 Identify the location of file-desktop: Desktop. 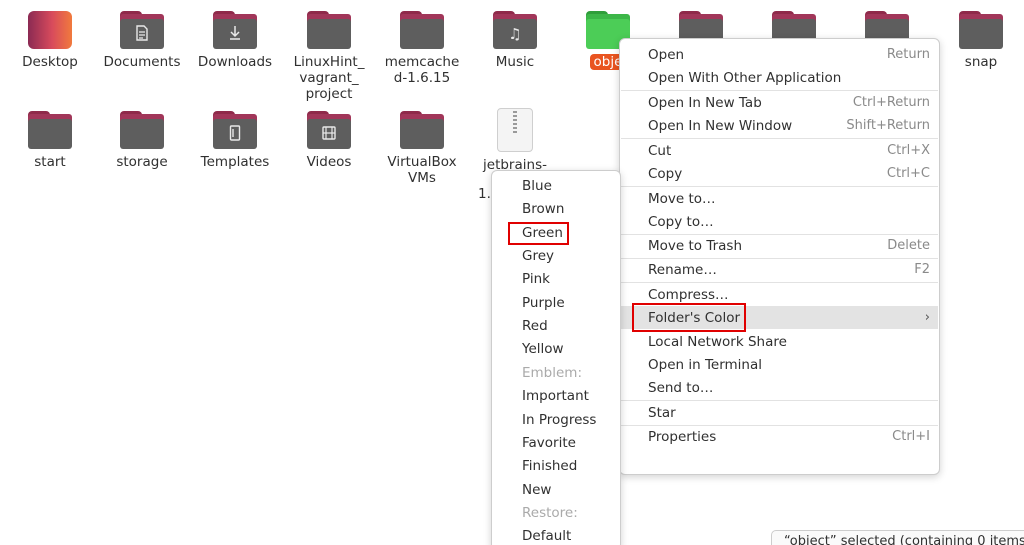
(50, 40).